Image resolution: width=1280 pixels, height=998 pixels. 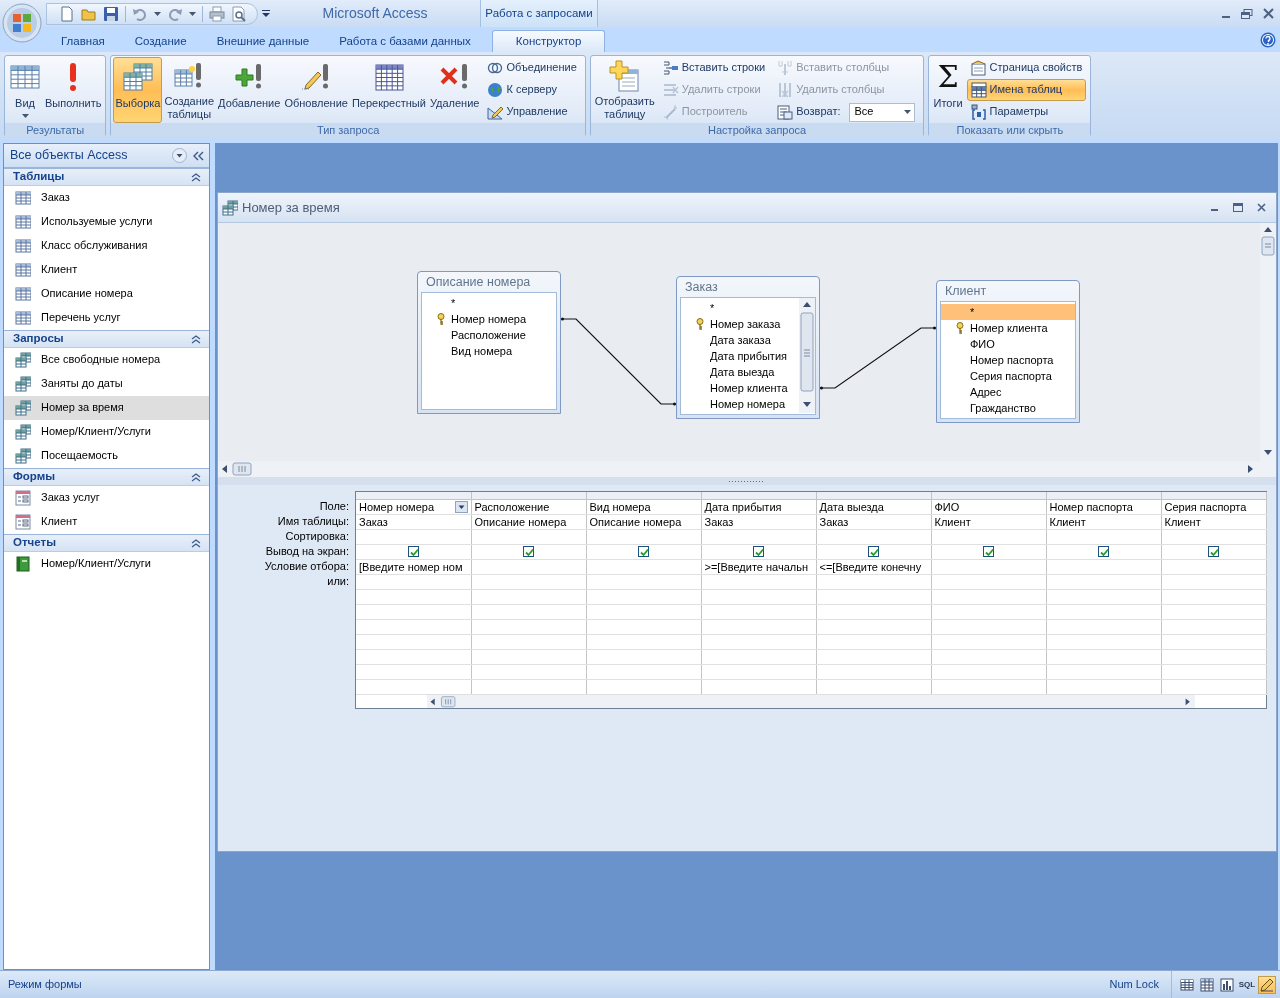 What do you see at coordinates (532, 90) in the screenshot?
I see `ribbon-button: К серверу` at bounding box center [532, 90].